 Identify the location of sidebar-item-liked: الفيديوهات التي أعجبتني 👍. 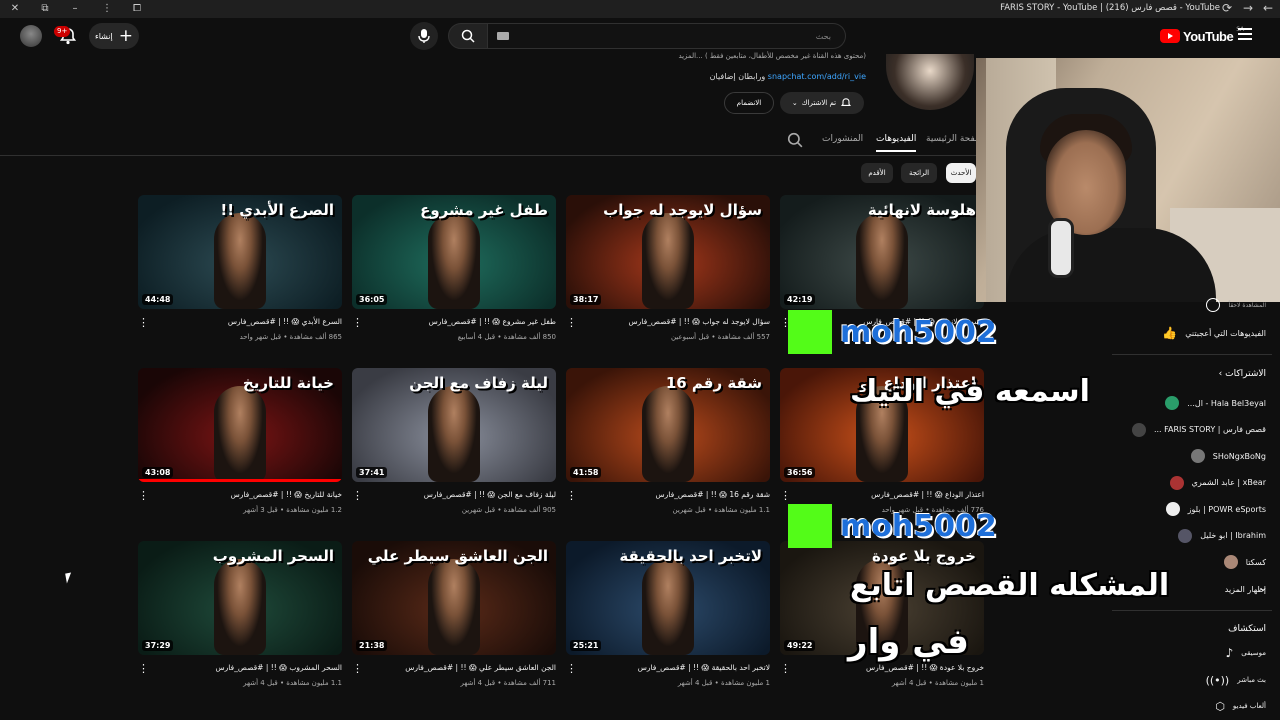
(1214, 333).